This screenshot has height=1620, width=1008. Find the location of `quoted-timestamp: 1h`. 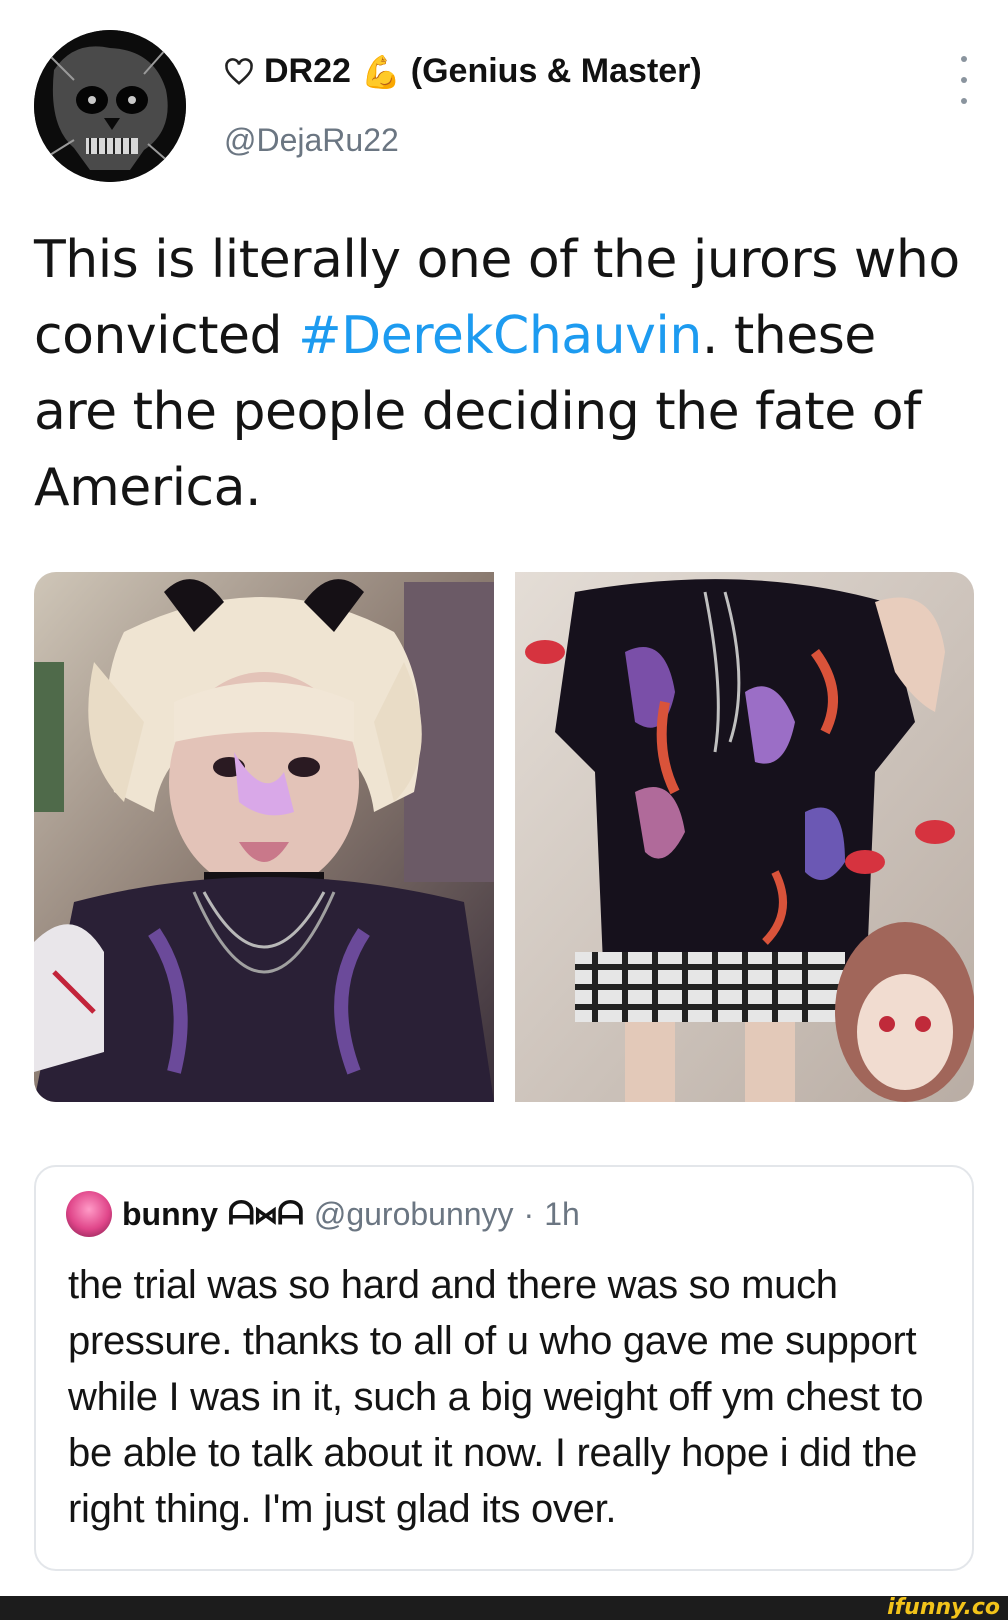

quoted-timestamp: 1h is located at coordinates (562, 1214).